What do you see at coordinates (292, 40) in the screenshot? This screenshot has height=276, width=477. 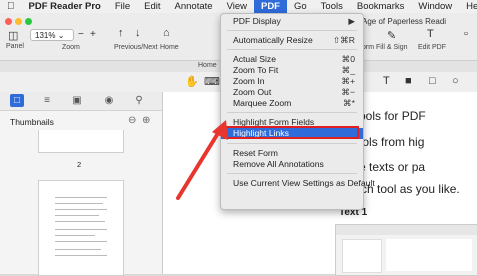 I see `menu-item-automatically-resize: Automatically Resize ⇧⌘R` at bounding box center [292, 40].